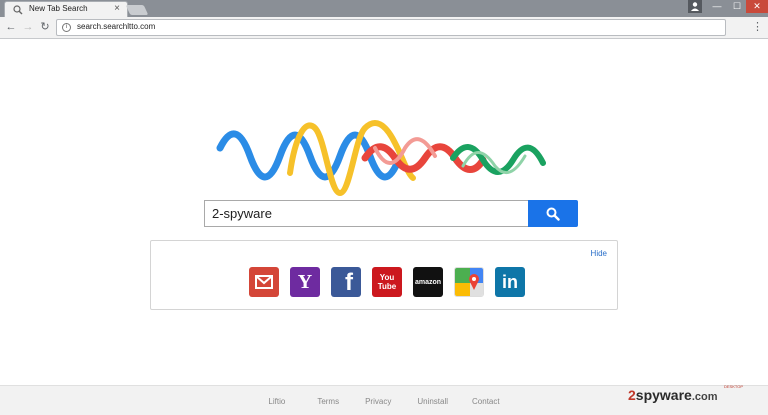 The image size is (768, 415). I want to click on search-input, so click(366, 213).